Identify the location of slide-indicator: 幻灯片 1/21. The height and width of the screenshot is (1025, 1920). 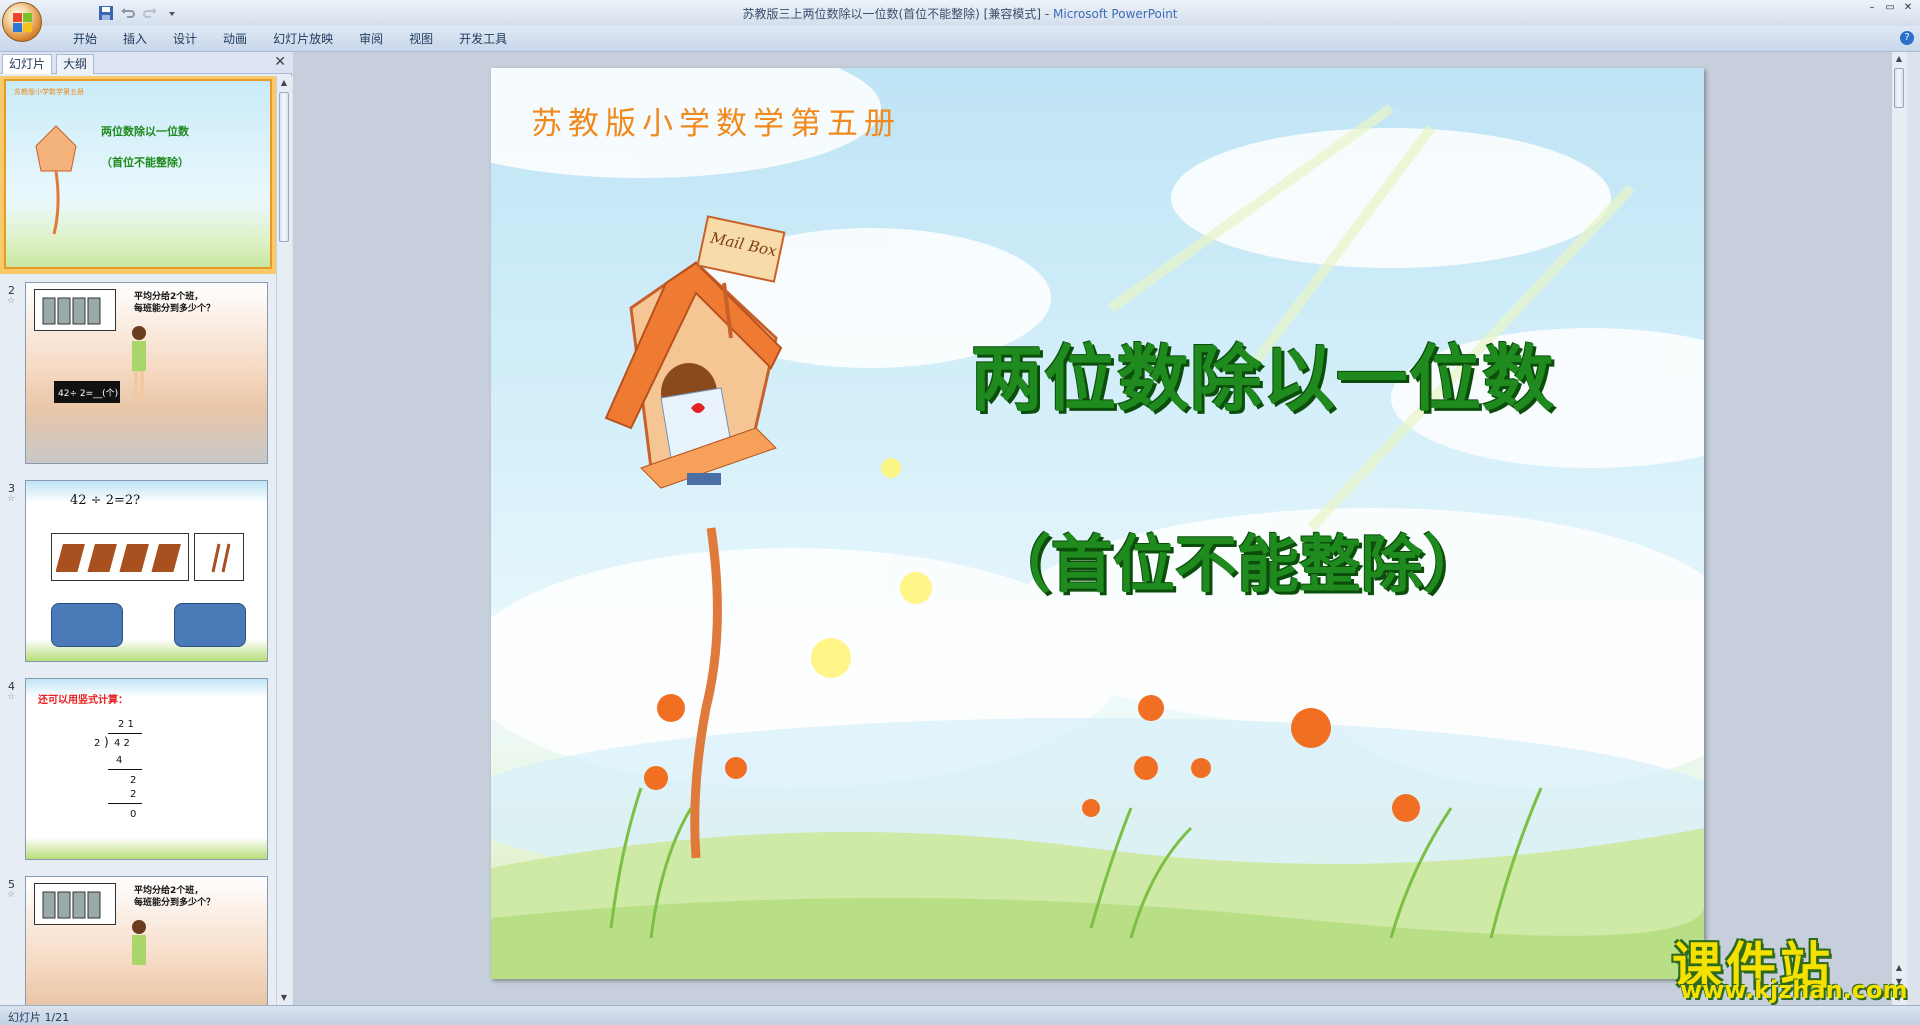
(39, 1017).